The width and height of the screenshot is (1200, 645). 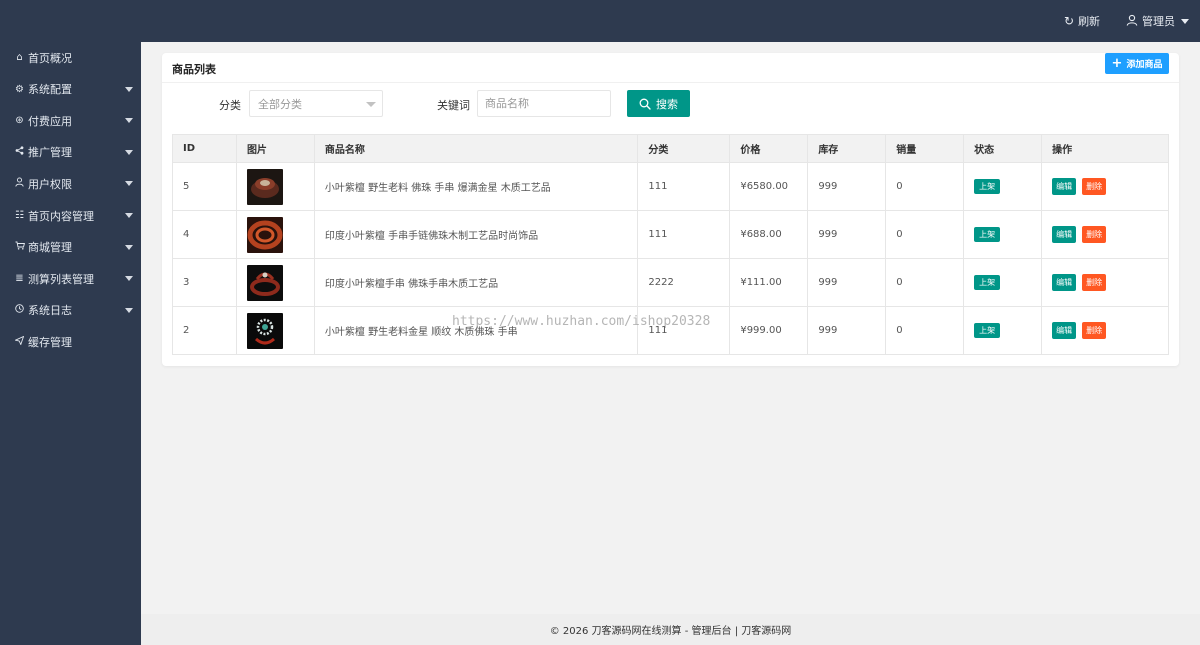 What do you see at coordinates (316, 103) in the screenshot?
I see `category-select: 全部分类` at bounding box center [316, 103].